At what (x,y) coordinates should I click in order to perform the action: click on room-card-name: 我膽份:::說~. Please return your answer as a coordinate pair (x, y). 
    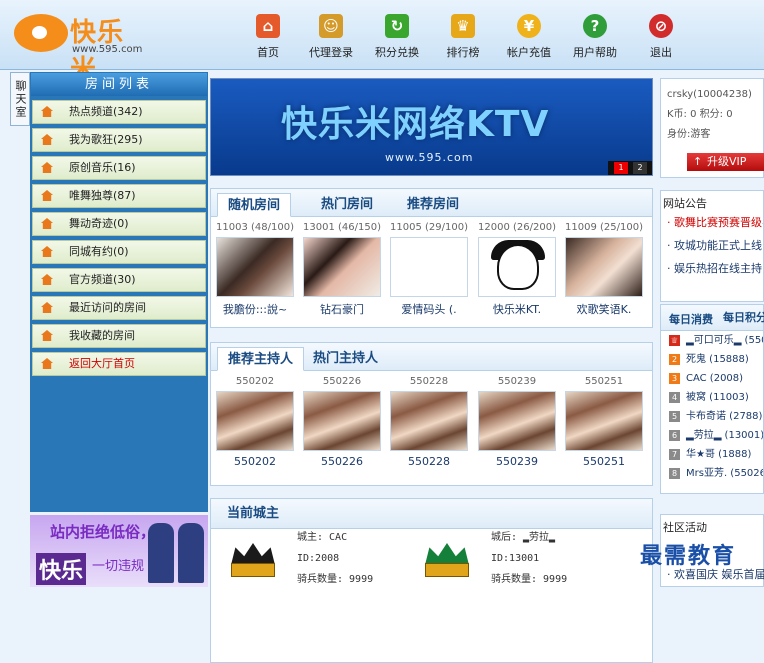
    Looking at the image, I should click on (255, 309).